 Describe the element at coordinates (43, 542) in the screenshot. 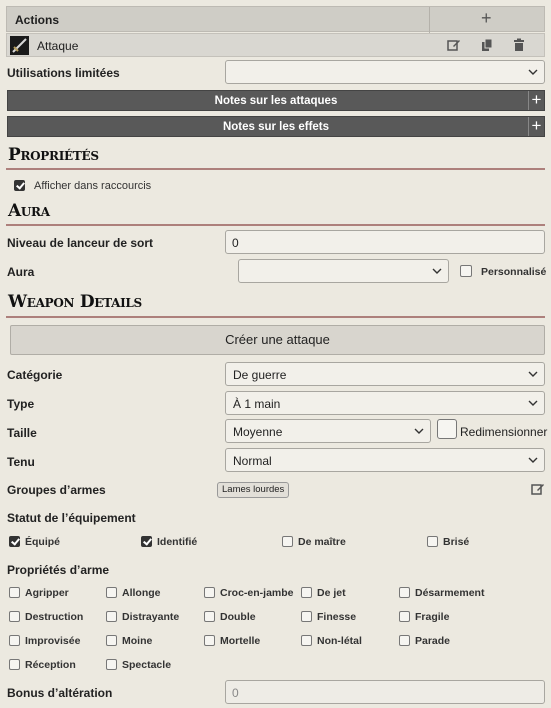

I see `equip-status-label-item: Équipé` at that location.